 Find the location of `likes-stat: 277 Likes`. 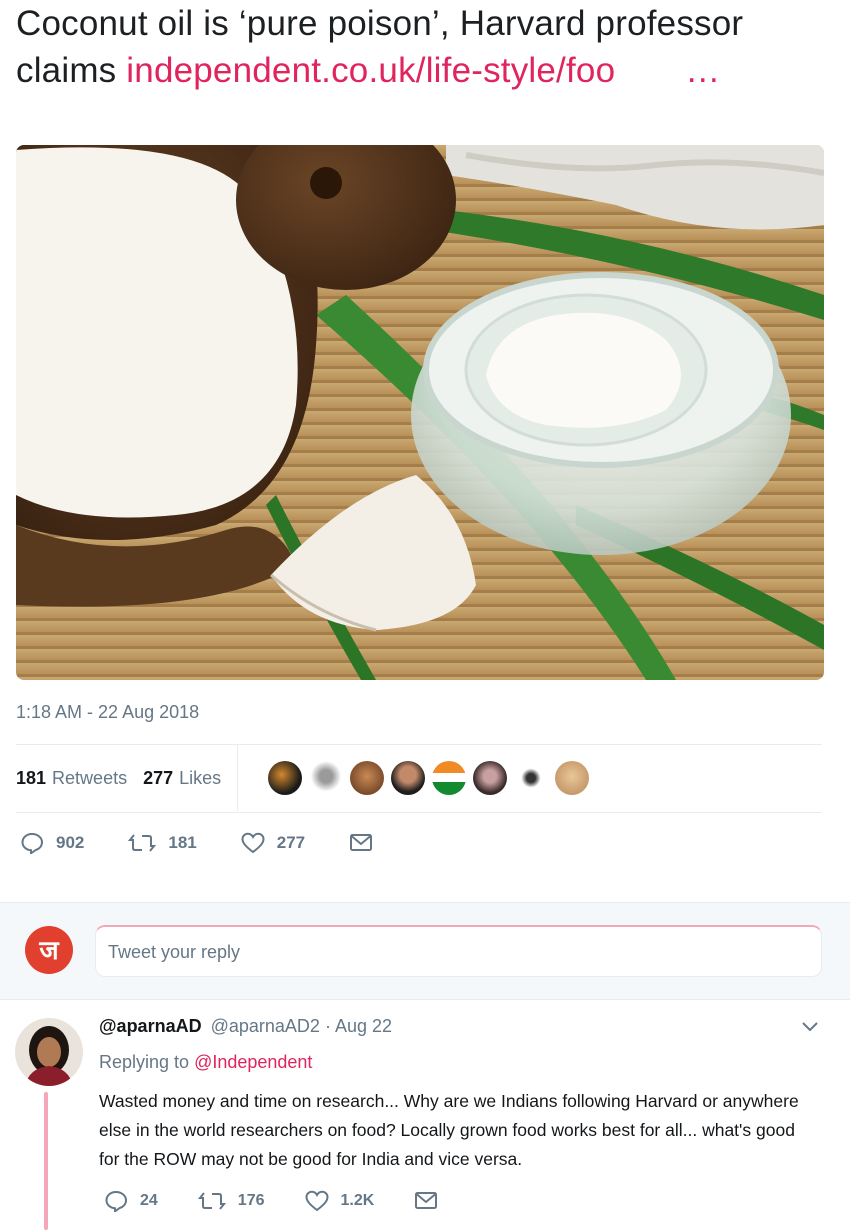

likes-stat: 277 Likes is located at coordinates (182, 778).